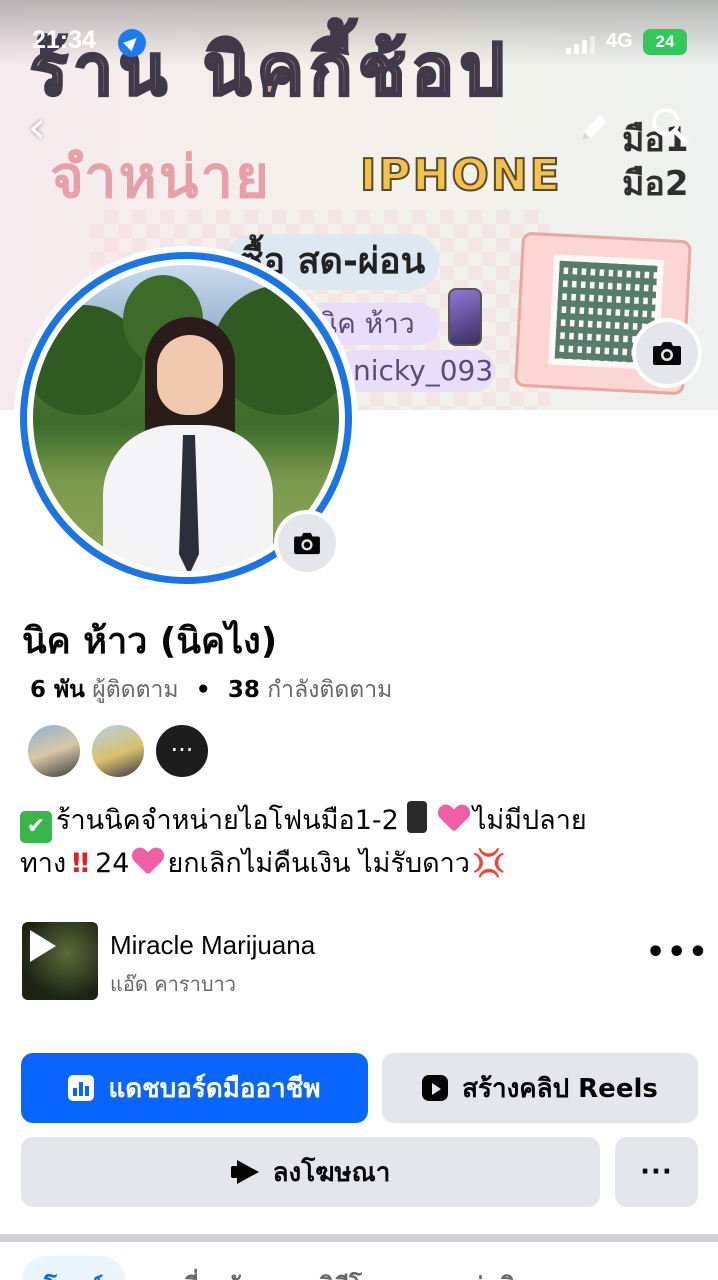 The image size is (718, 1280). Describe the element at coordinates (359, 1261) in the screenshot. I see `profile-tabs: โพสต์ เกี่ยวกับ วิดีโอ กลุ่มดิน` at that location.